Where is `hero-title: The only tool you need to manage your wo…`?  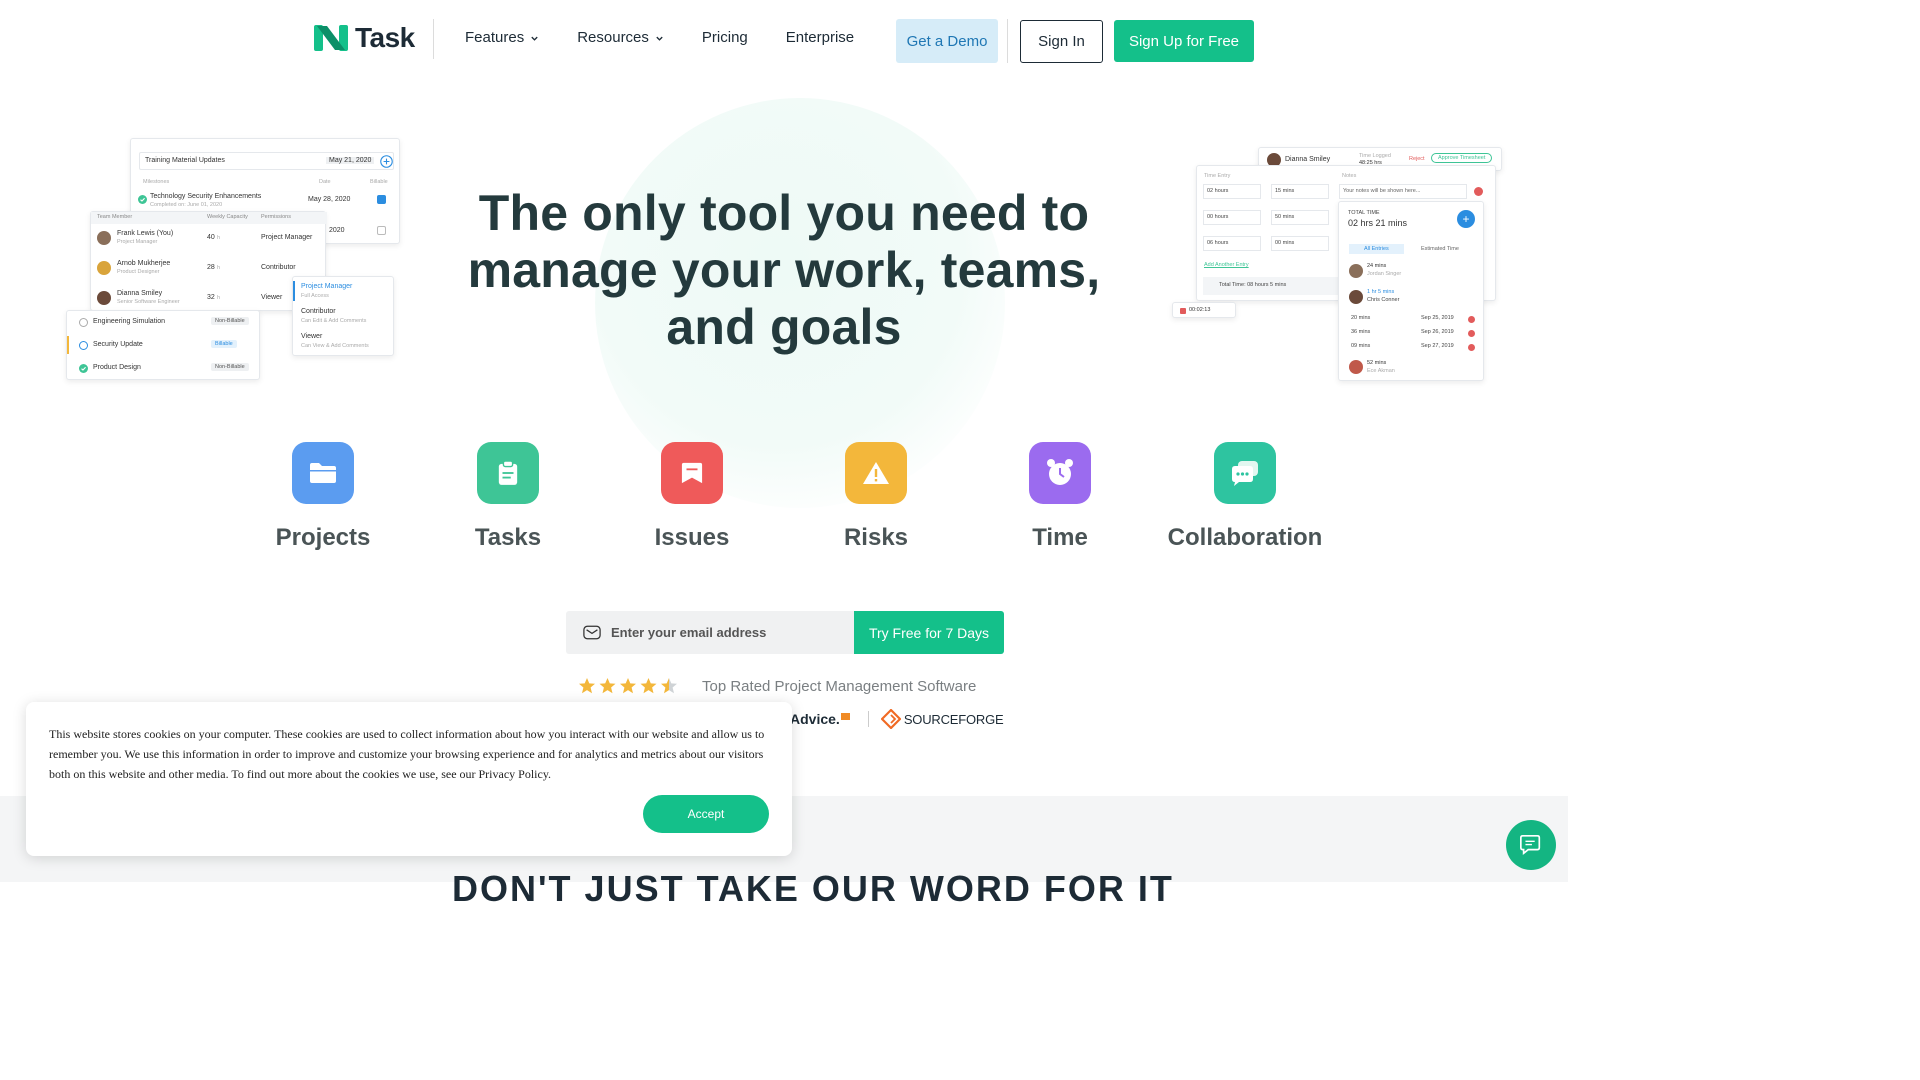
hero-title: The only tool you need to manage your wo… is located at coordinates (784, 270).